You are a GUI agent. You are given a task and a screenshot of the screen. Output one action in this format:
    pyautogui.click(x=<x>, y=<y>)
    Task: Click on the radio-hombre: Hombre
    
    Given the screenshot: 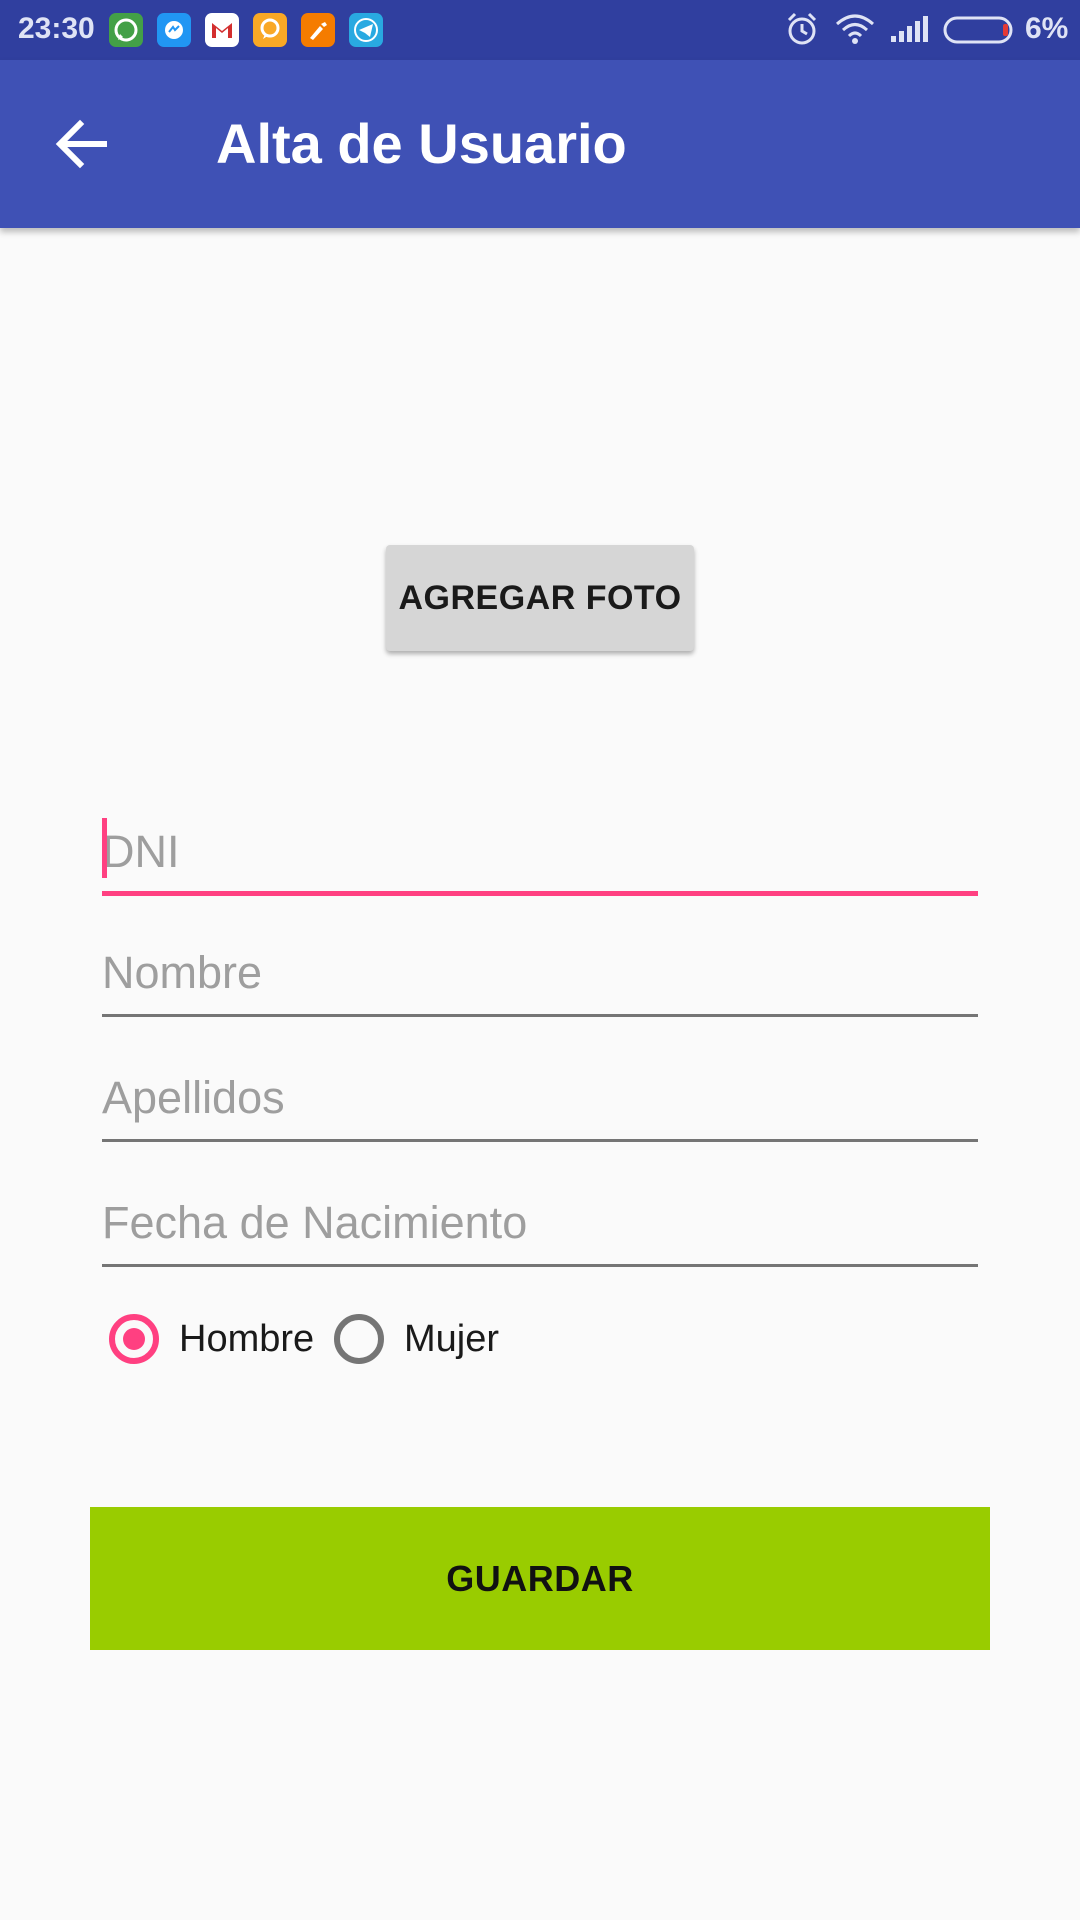 What is the action you would take?
    pyautogui.click(x=211, y=1339)
    